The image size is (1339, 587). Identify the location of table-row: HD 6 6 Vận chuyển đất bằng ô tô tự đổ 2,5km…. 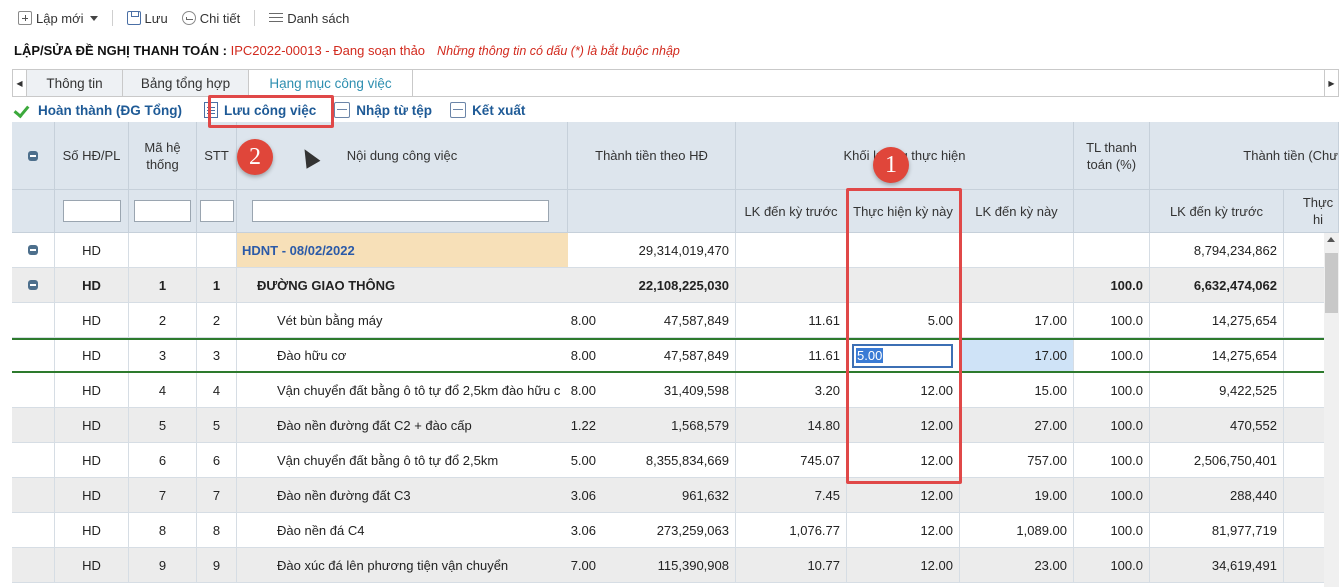
(675, 460).